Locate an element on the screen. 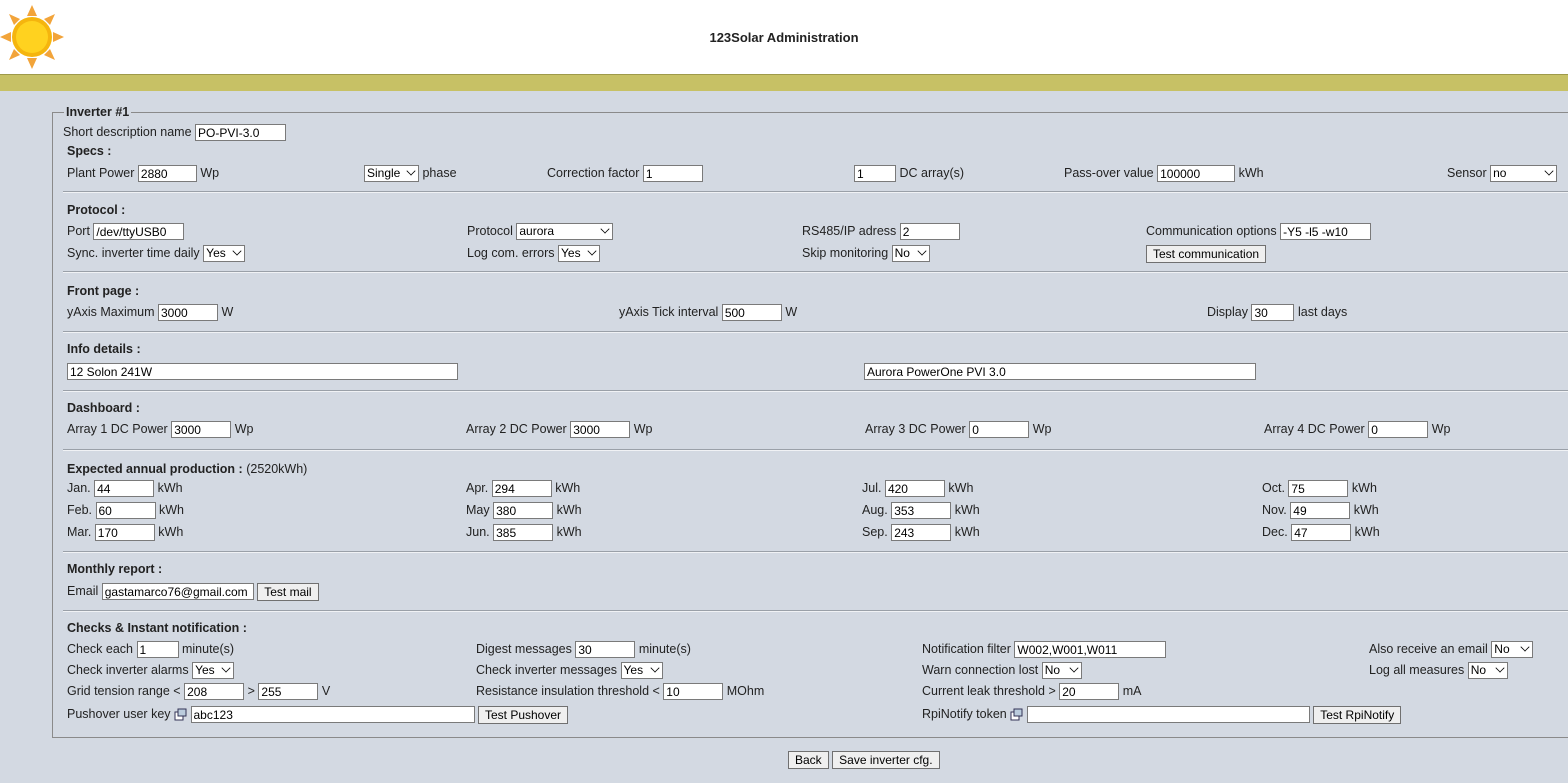 The height and width of the screenshot is (783, 1568). email-label: Email is located at coordinates (83, 591).